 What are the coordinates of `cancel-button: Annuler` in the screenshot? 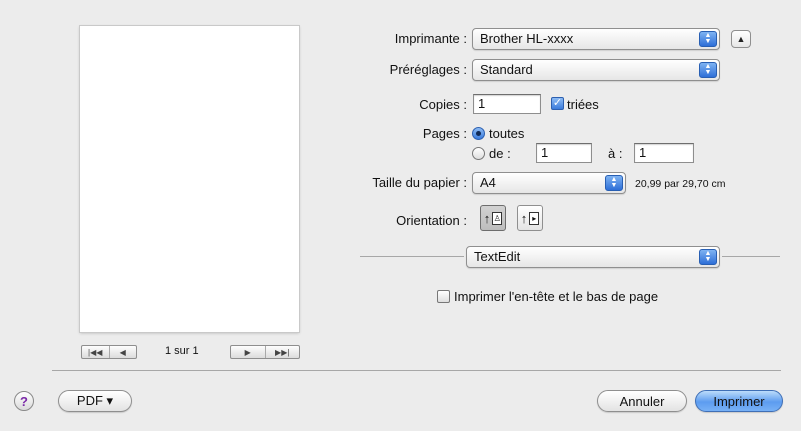 It's located at (642, 401).